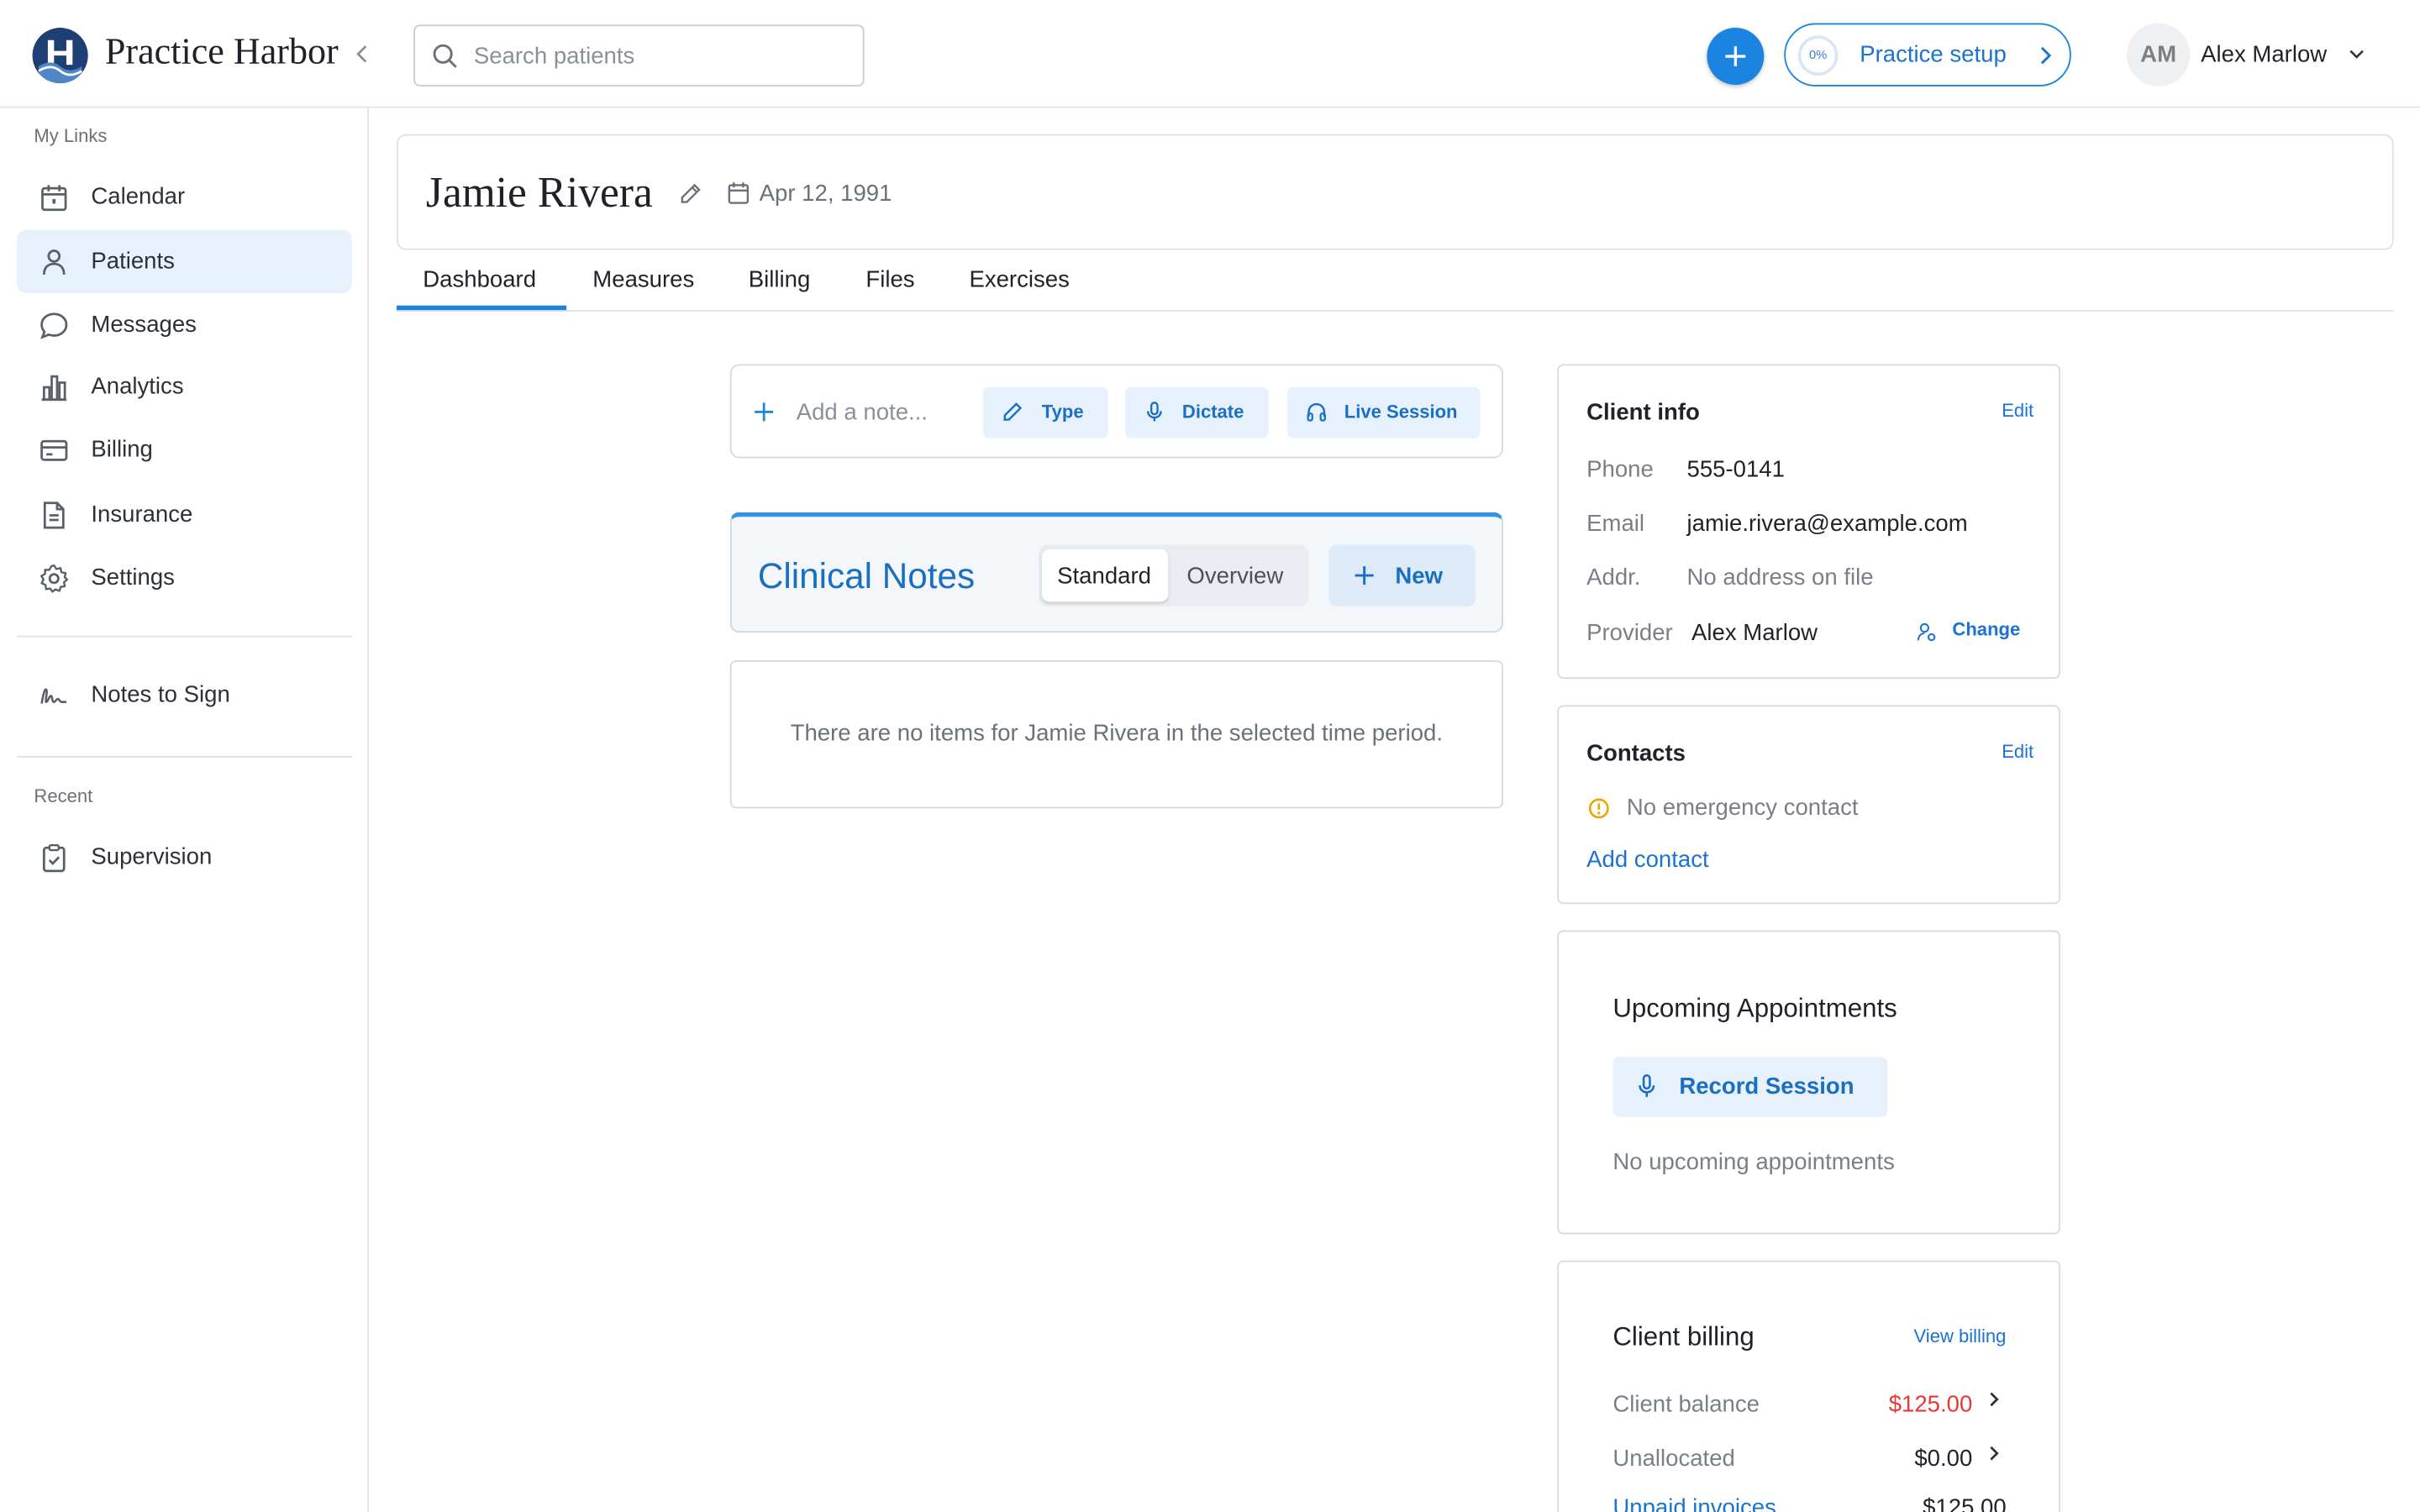 This screenshot has height=1512, width=2420. Describe the element at coordinates (780, 280) in the screenshot. I see `tab-billing: Billing` at that location.